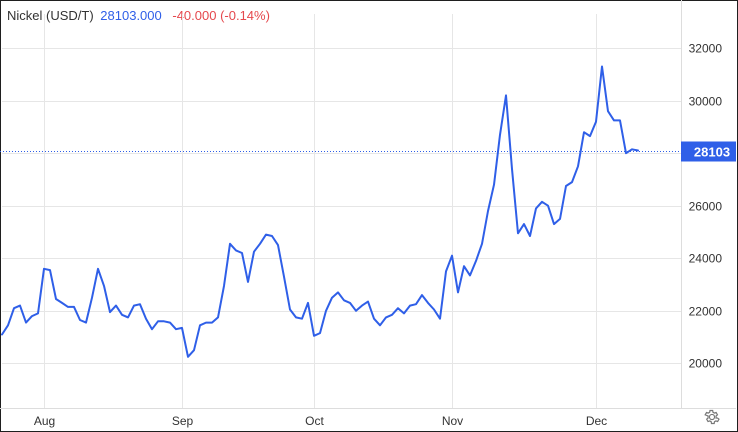 The image size is (738, 432). Describe the element at coordinates (706, 49) in the screenshot. I see `y-tick-label: 32000` at that location.